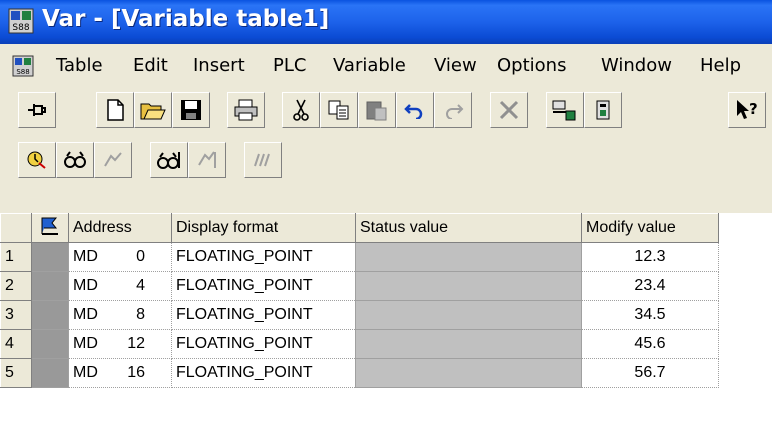  Describe the element at coordinates (650, 373) in the screenshot. I see `modify-value-cell: 56.7` at that location.